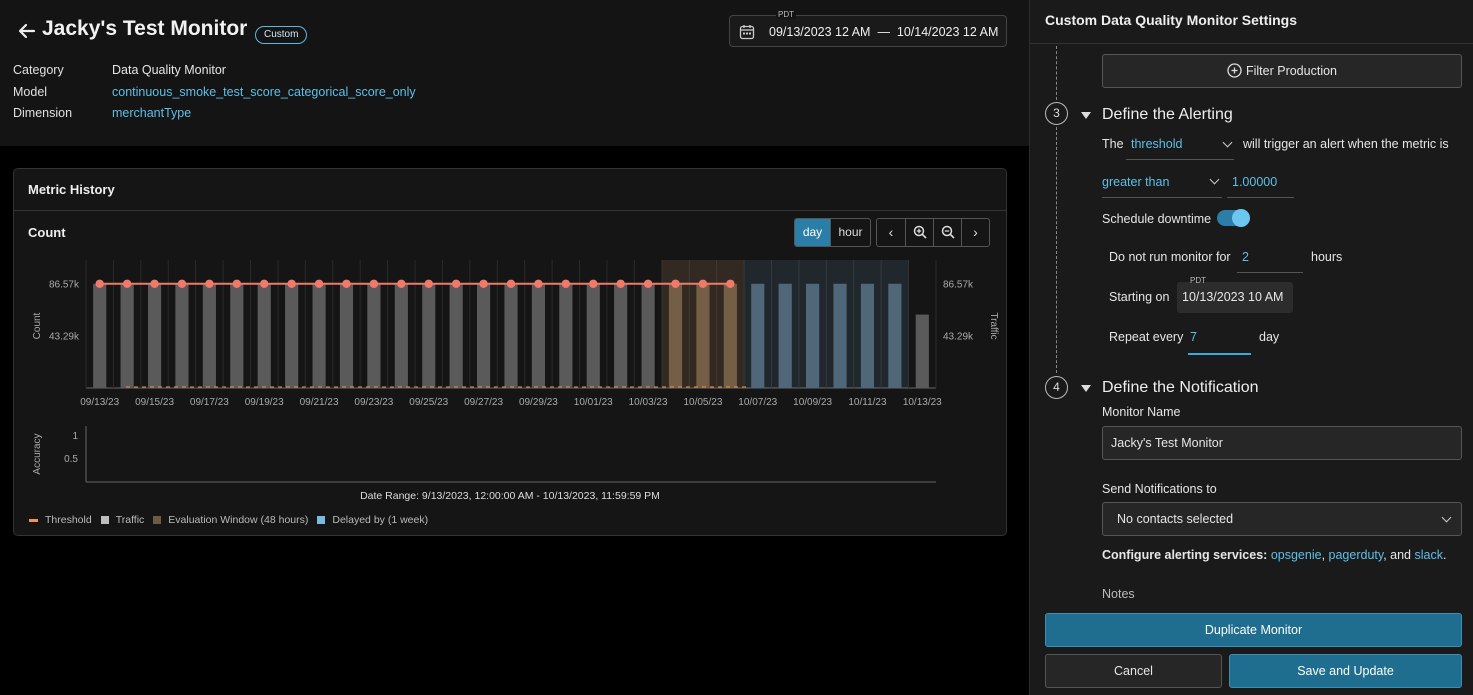 The image size is (1473, 695). I want to click on starting-on-label: Starting on, so click(1139, 297).